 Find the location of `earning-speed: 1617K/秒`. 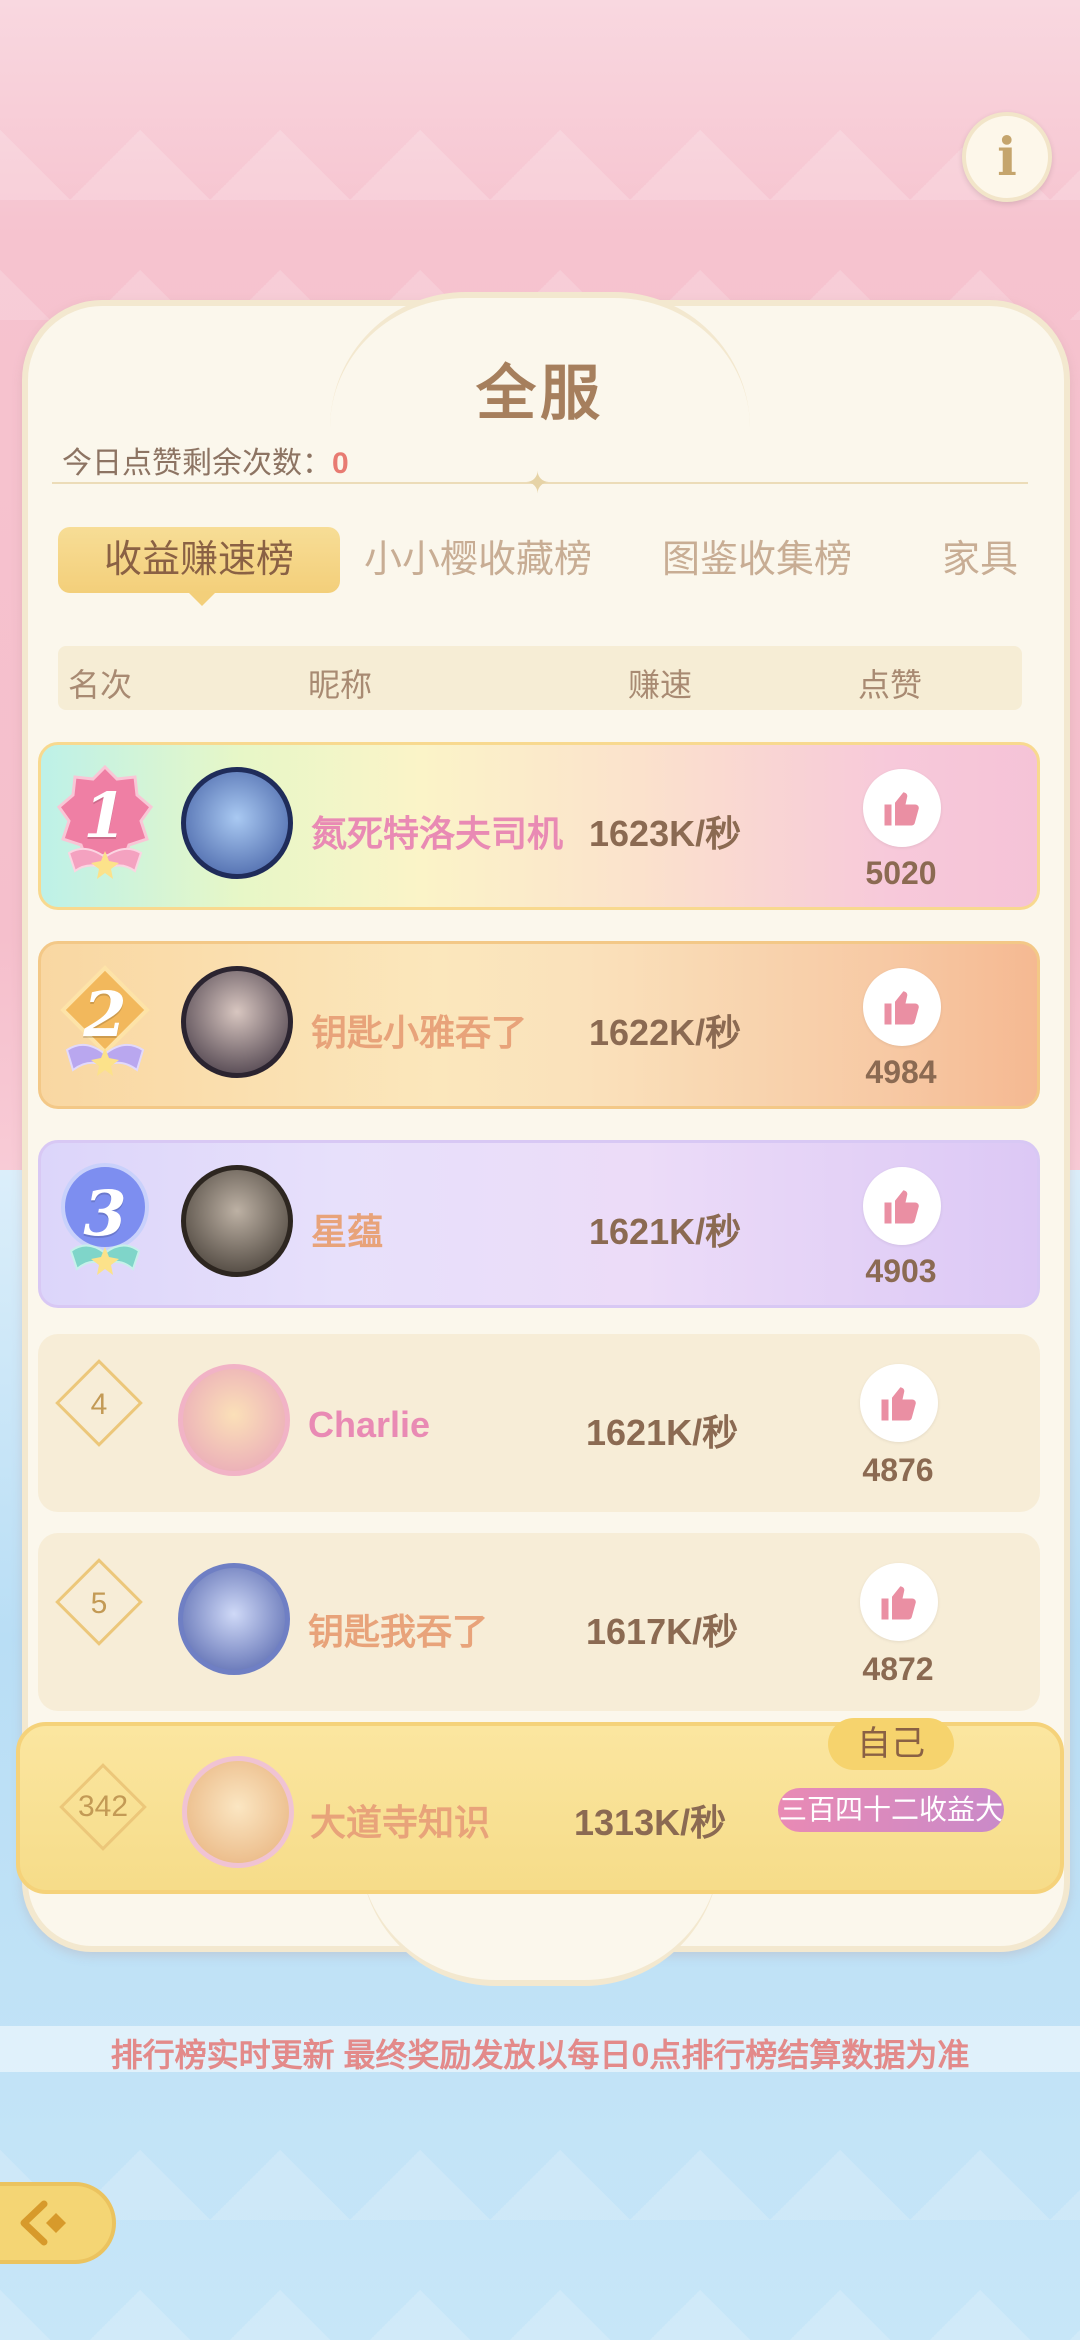

earning-speed: 1617K/秒 is located at coordinates (662, 1631).